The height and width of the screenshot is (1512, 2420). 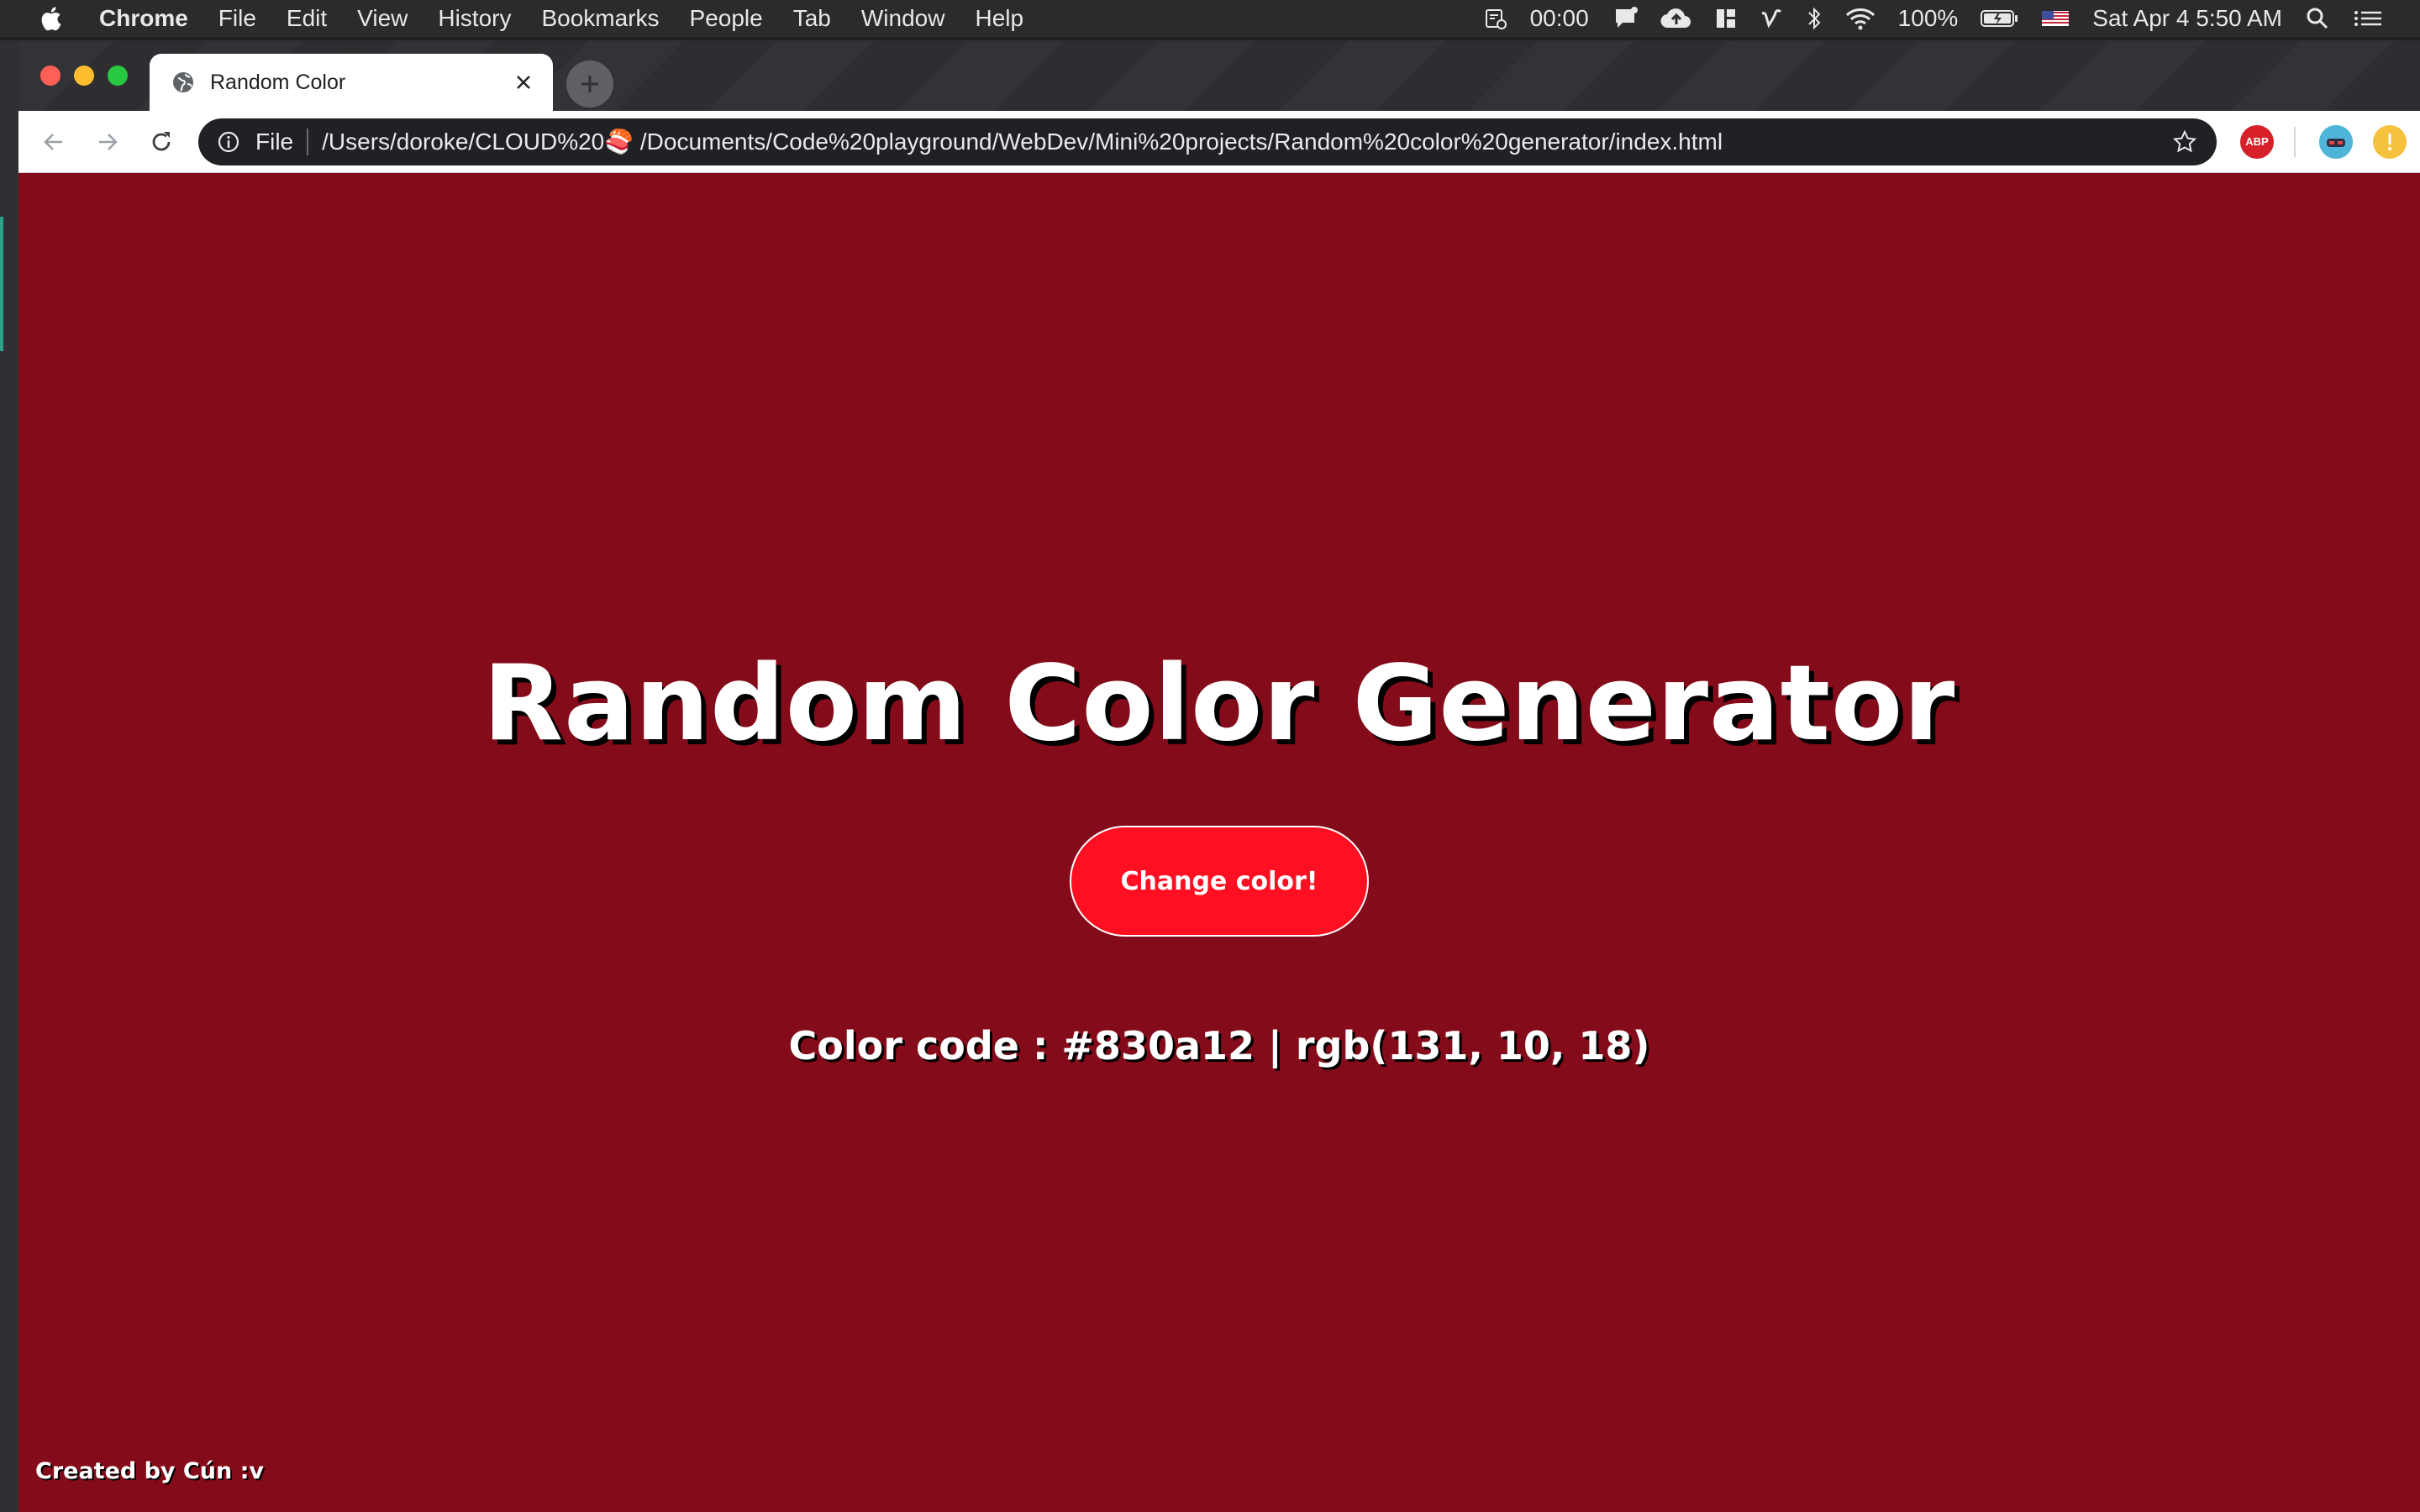 What do you see at coordinates (2187, 18) in the screenshot?
I see `clock: Sat Apr 4 5:50 AM` at bounding box center [2187, 18].